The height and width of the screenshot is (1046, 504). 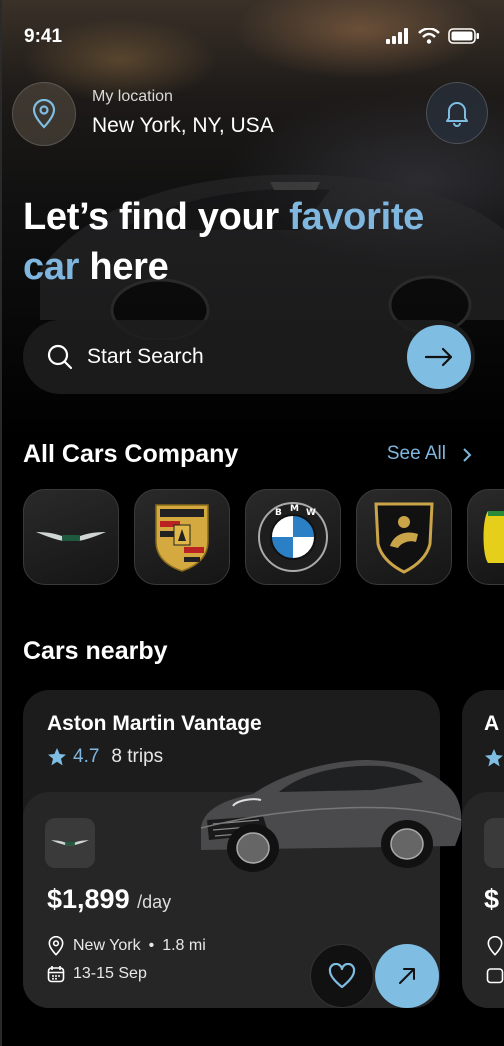 I want to click on brand-aston-martin, so click(x=71, y=537).